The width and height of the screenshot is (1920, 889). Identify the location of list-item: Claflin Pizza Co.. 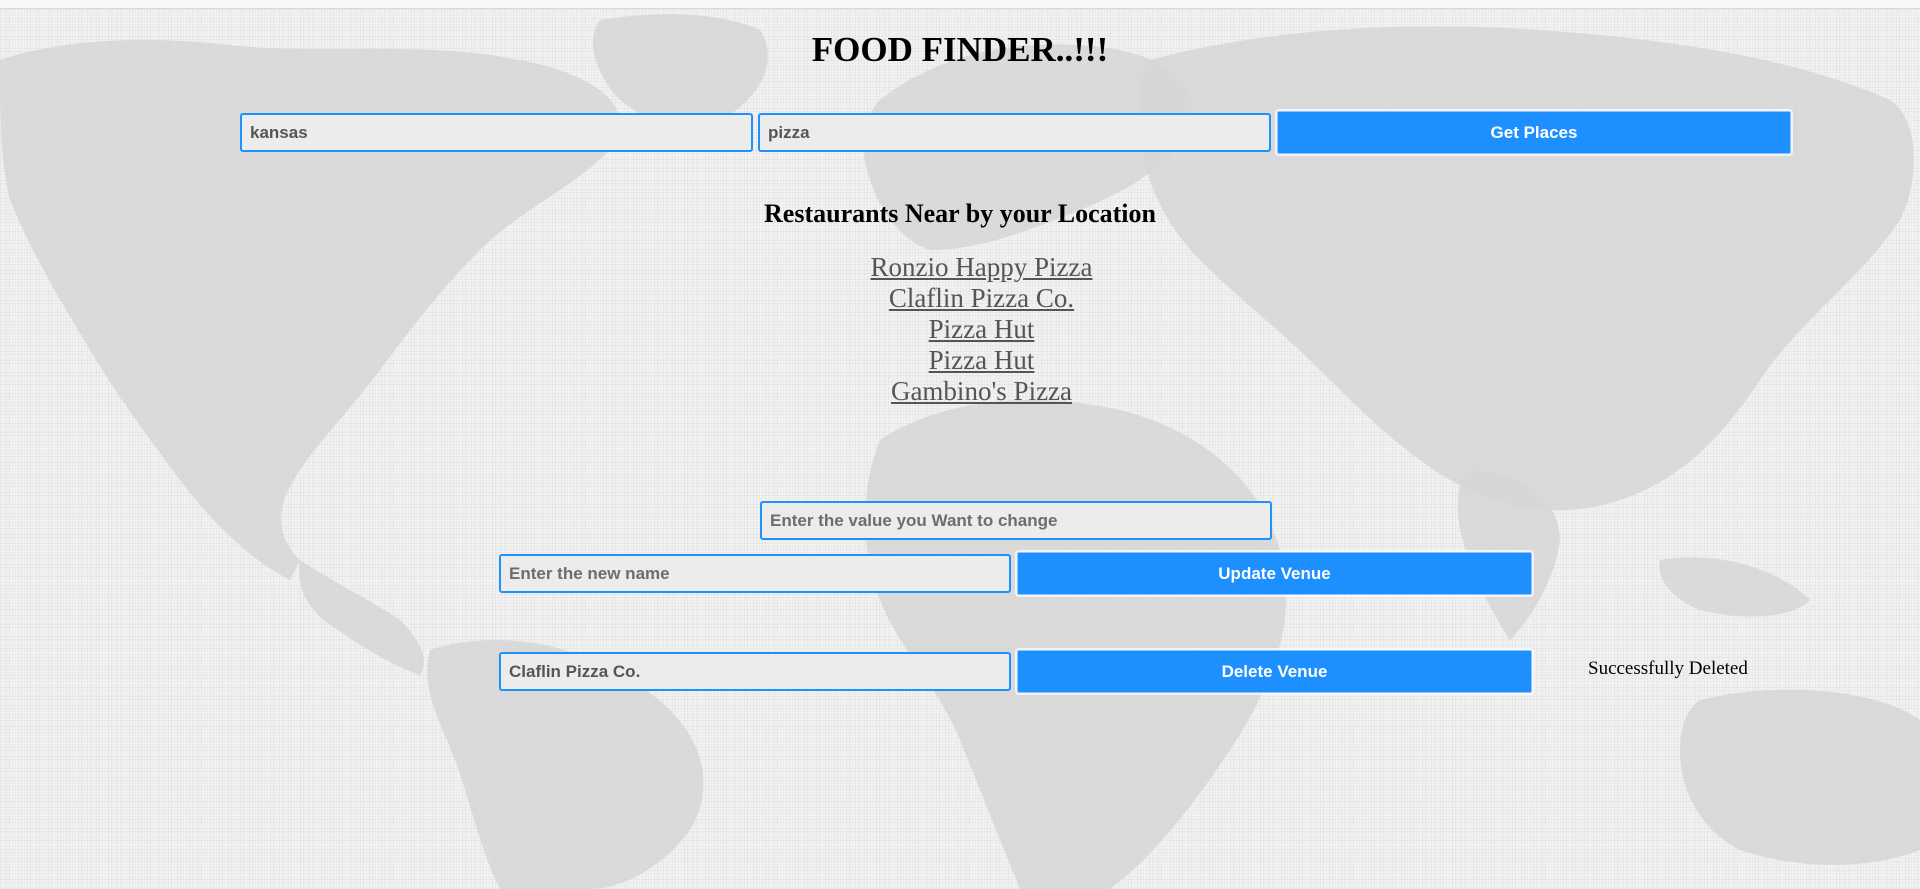
(960, 298).